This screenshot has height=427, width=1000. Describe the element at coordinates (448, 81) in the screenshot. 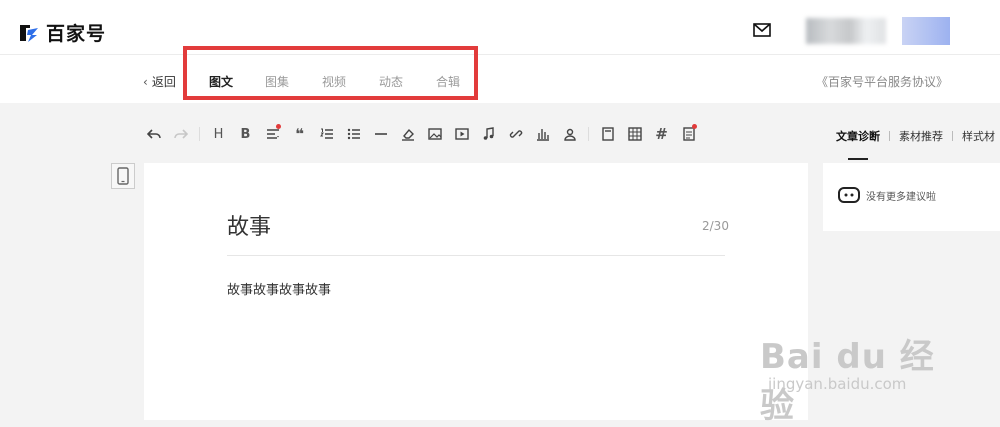

I see `tab-collection: 合辑` at that location.